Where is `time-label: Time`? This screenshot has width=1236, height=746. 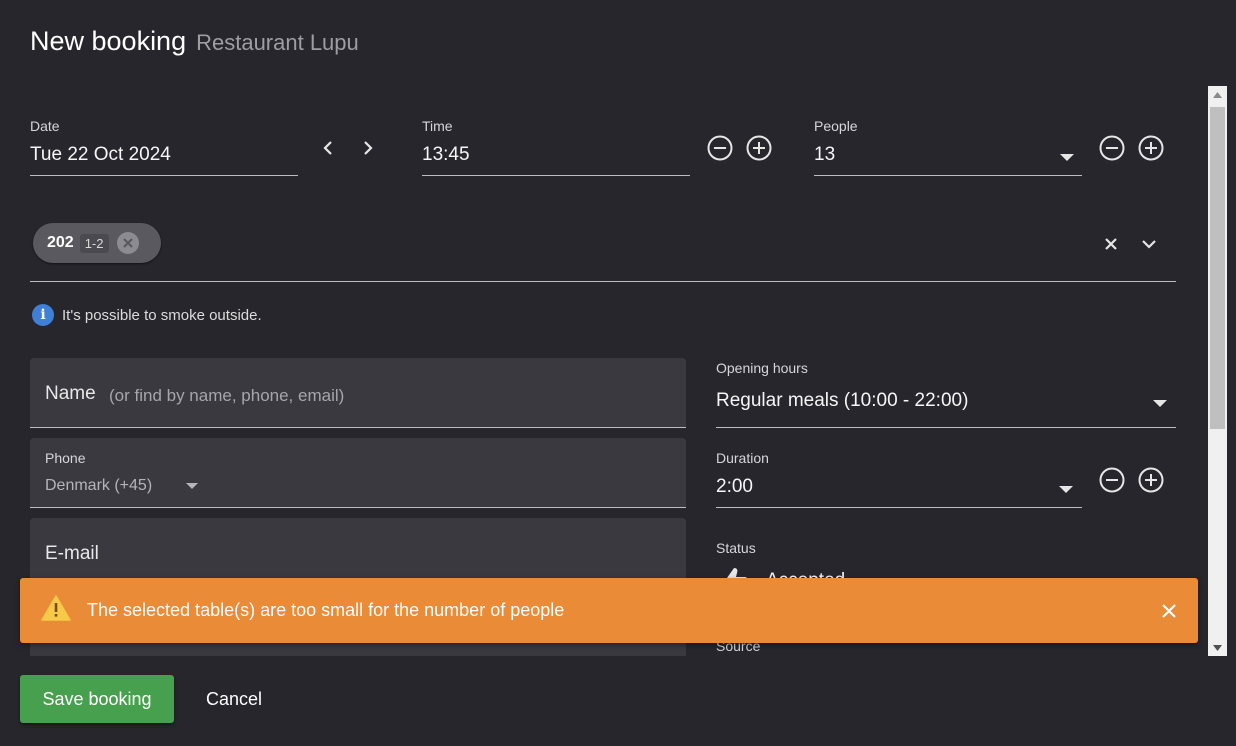
time-label: Time is located at coordinates (437, 126).